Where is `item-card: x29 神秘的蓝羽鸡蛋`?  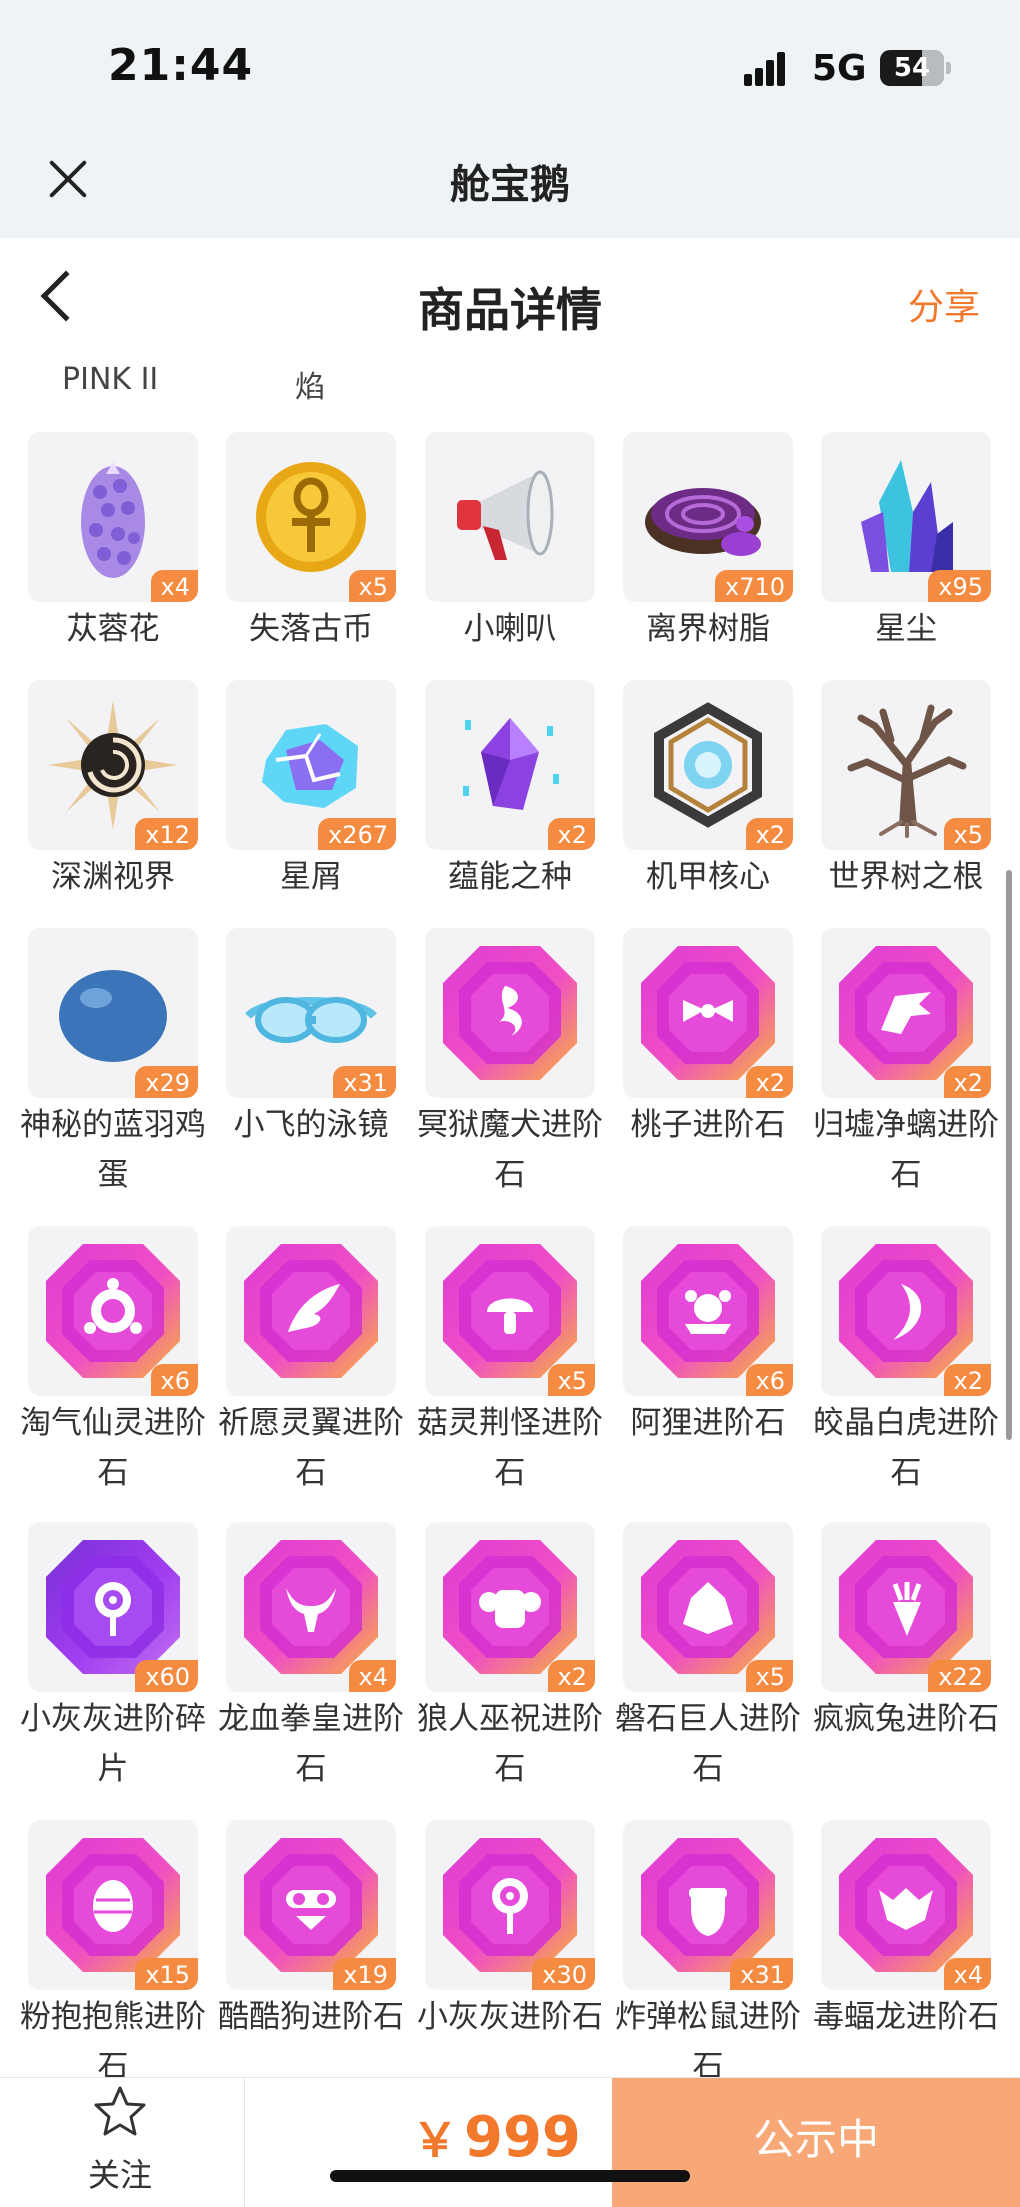
item-card: x29 神秘的蓝羽鸡蛋 is located at coordinates (113, 1064).